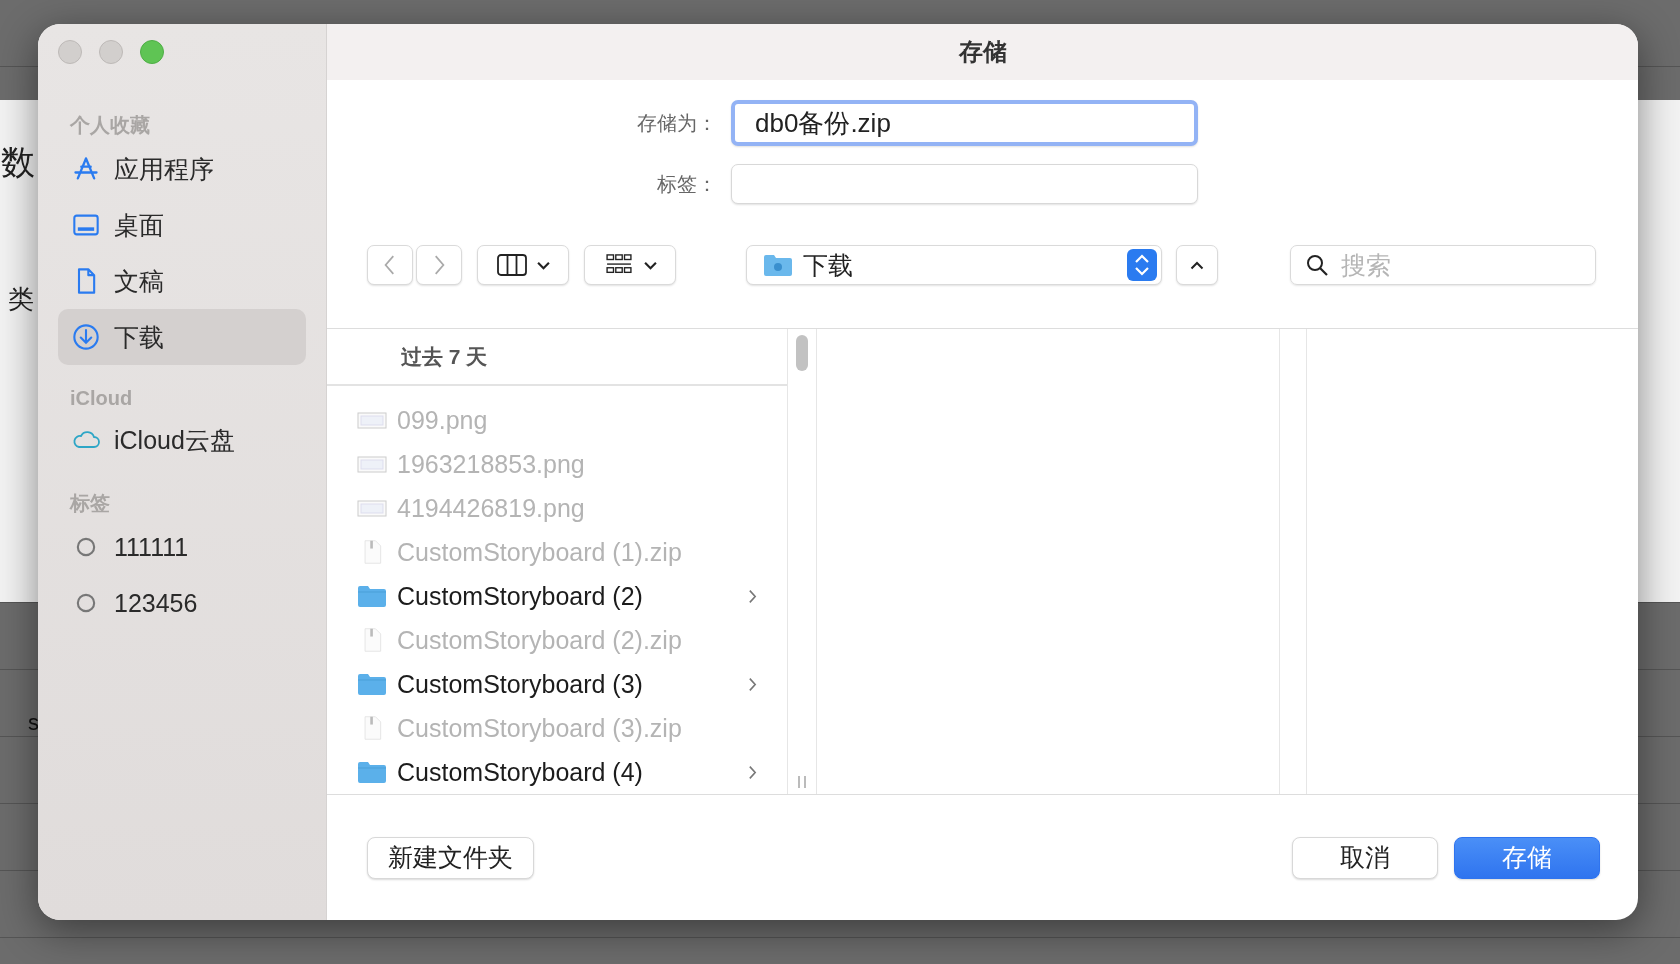 This screenshot has width=1680, height=964. Describe the element at coordinates (182, 225) in the screenshot. I see `sidebar-item: 桌面` at that location.